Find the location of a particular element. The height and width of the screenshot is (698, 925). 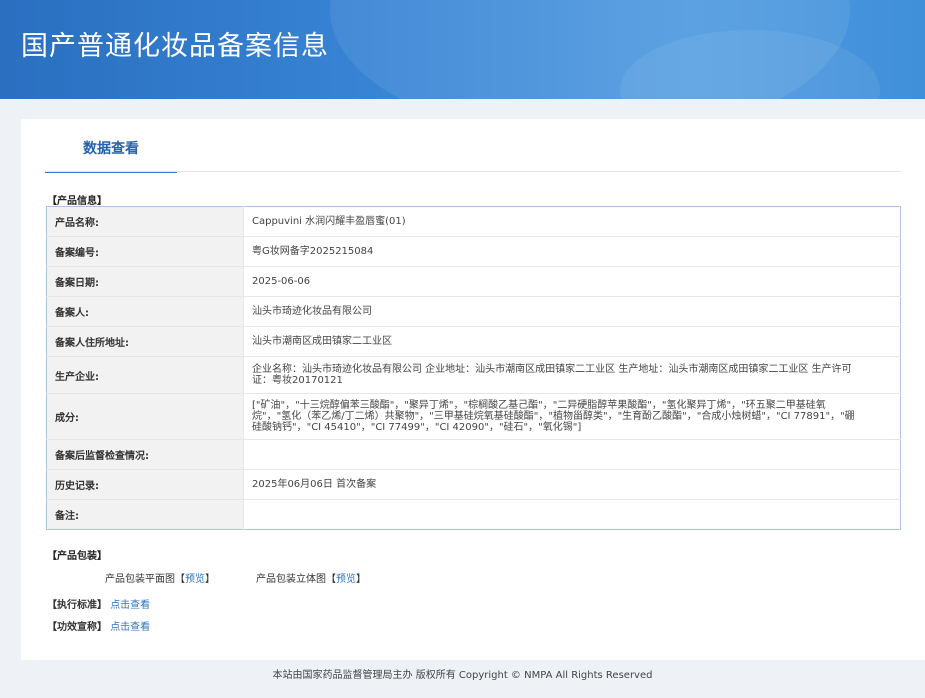

standard-label: 【执行标准】 is located at coordinates (77, 605).